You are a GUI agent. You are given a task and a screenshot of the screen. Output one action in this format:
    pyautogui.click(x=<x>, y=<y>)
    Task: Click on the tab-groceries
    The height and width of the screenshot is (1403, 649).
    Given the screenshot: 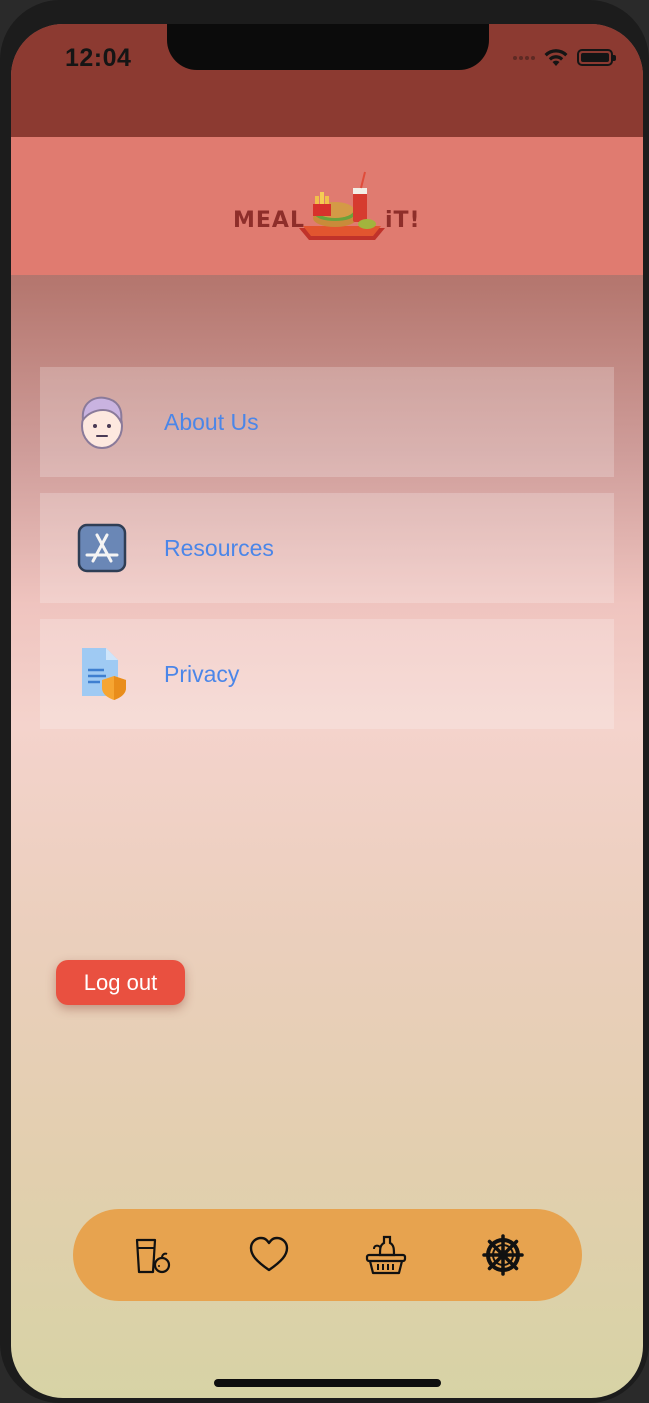 What is the action you would take?
    pyautogui.click(x=152, y=1255)
    